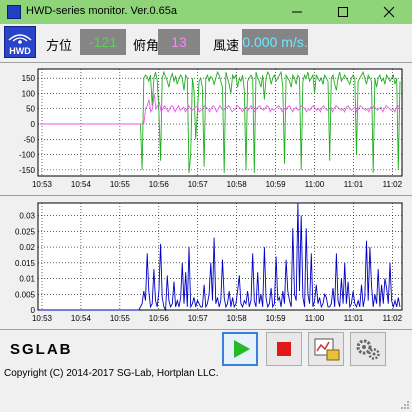 This screenshot has width=412, height=412. Describe the element at coordinates (27, 247) in the screenshot. I see `y-tick-label: 0.02` at that location.